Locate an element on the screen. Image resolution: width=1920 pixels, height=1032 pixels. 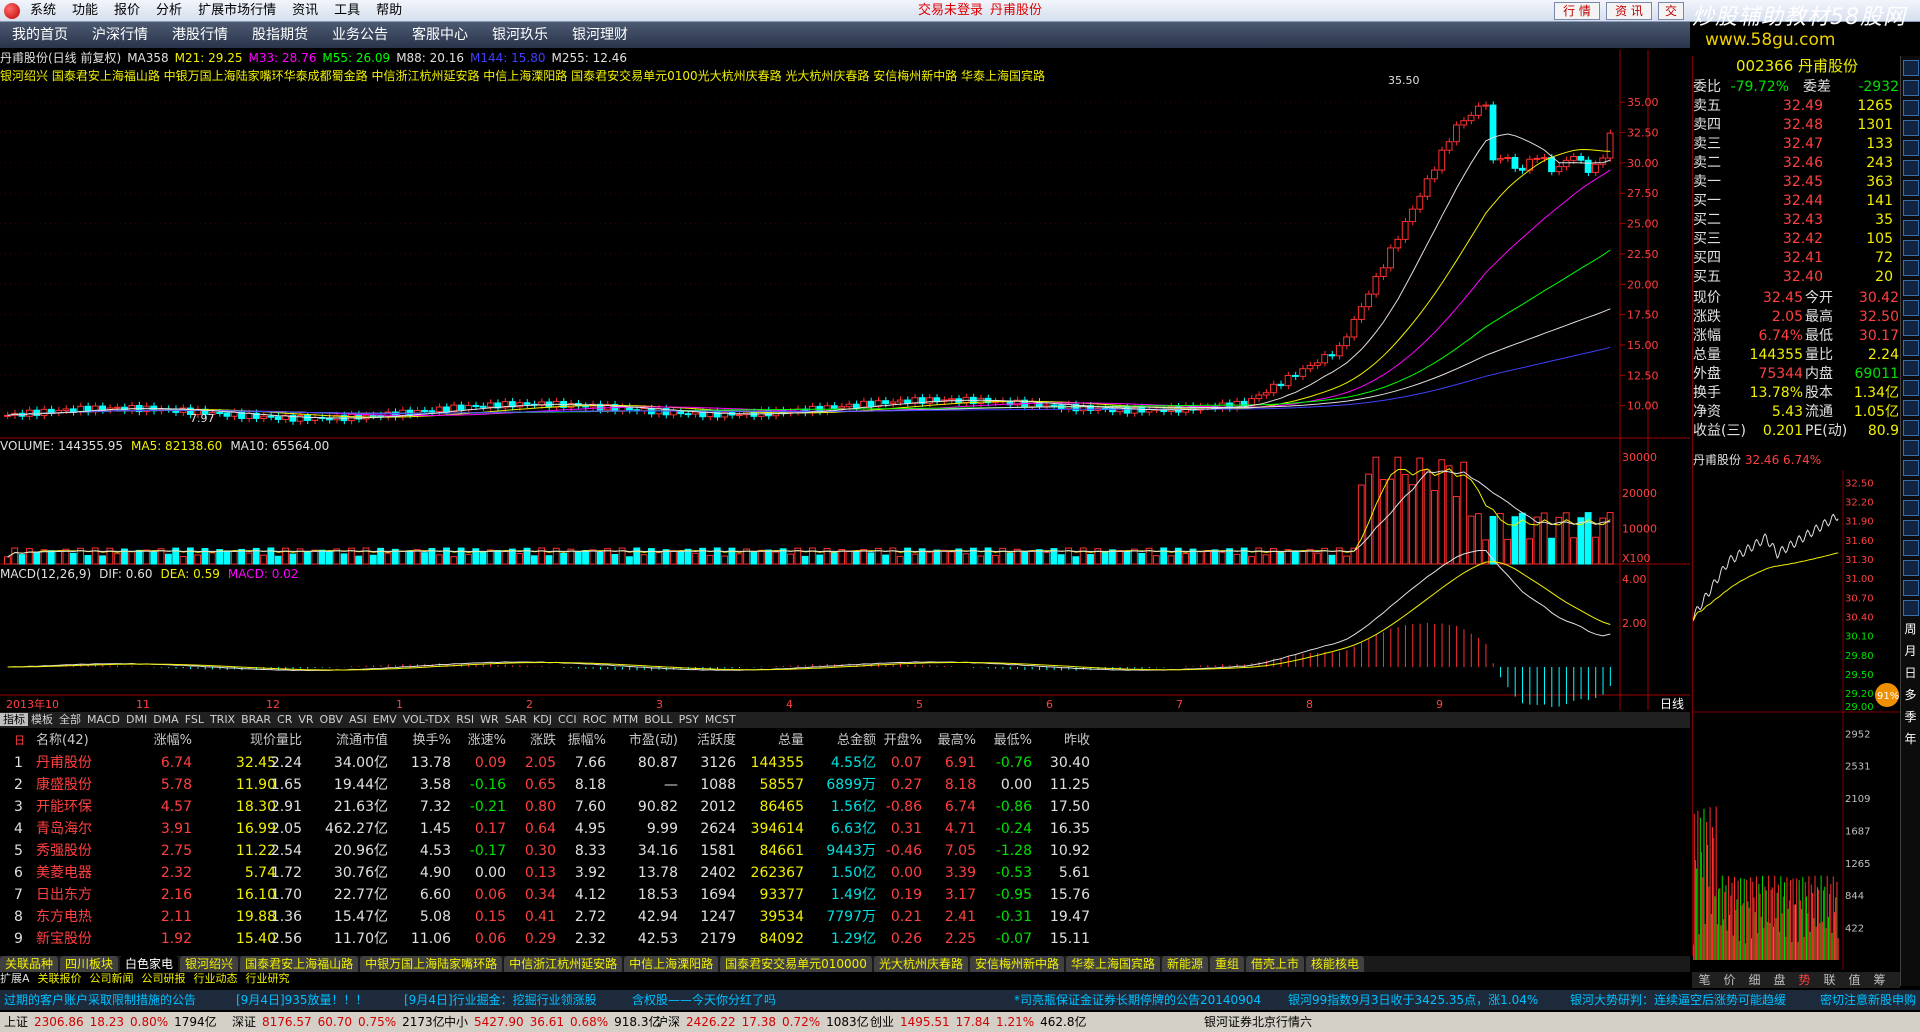
side-tab: 笔 is located at coordinates (1704, 980).